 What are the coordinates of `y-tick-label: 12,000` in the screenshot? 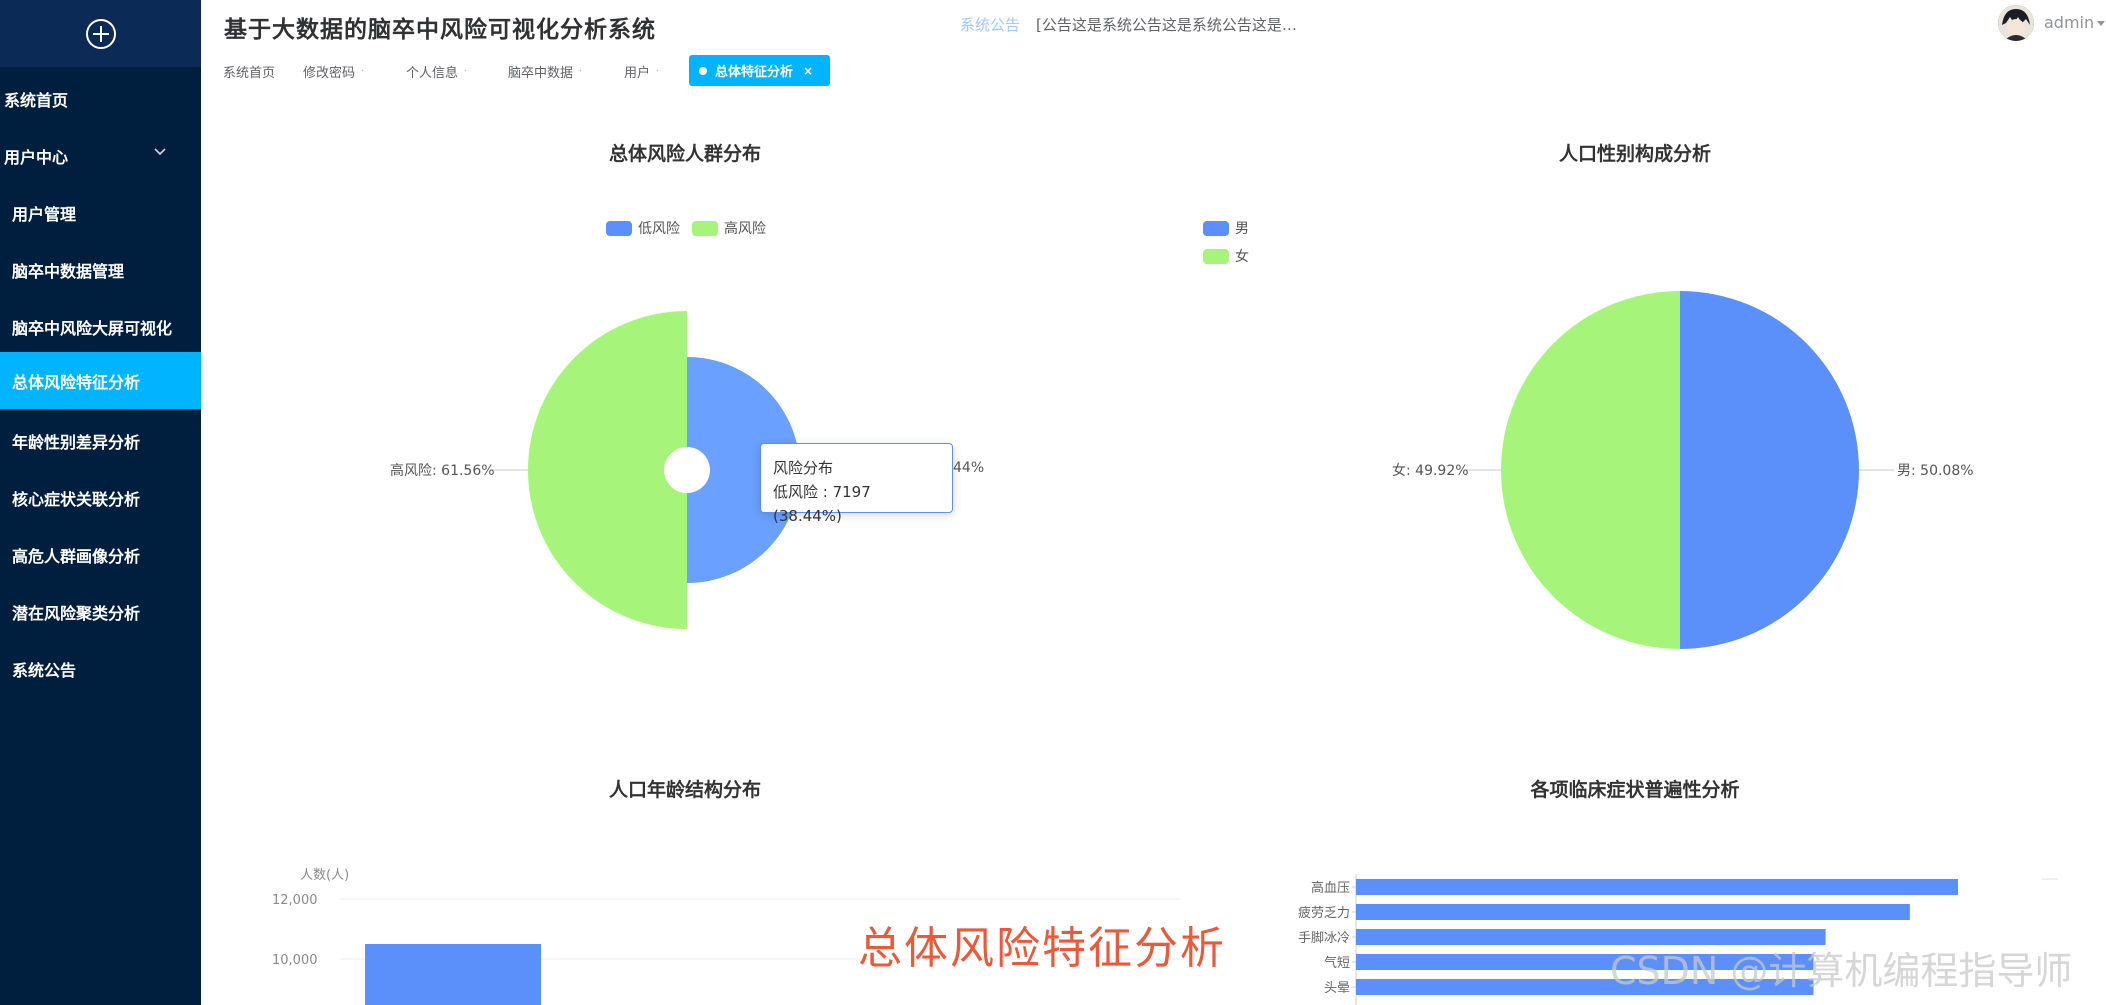 It's located at (295, 900).